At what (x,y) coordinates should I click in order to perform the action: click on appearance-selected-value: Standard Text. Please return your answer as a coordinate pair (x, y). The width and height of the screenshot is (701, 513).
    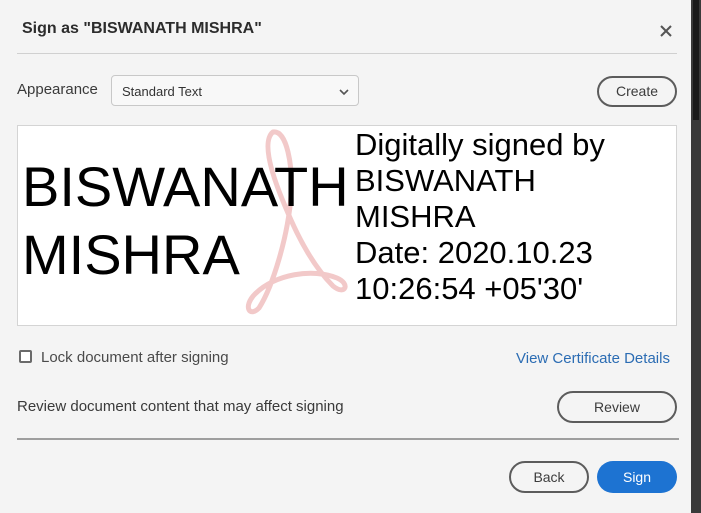
    Looking at the image, I should click on (162, 91).